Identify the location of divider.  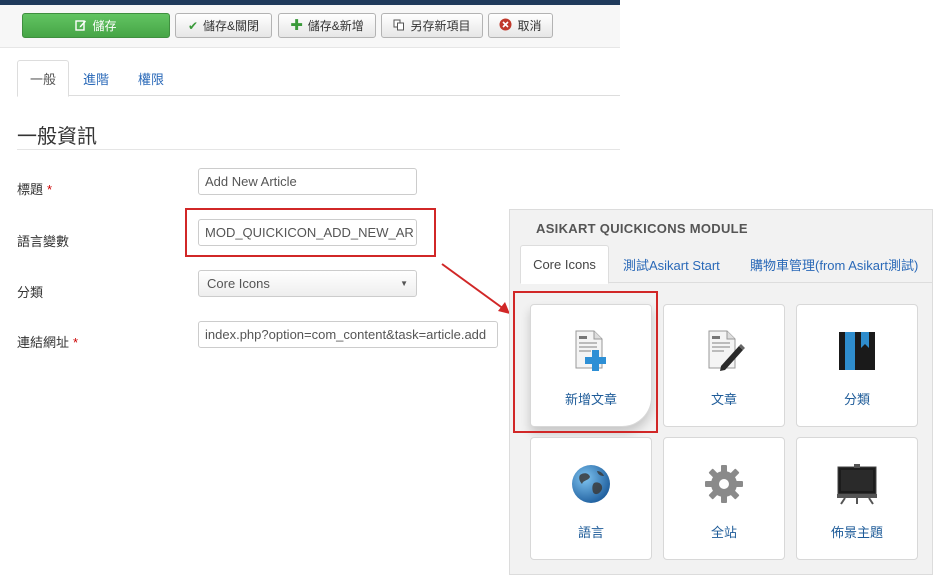
(318, 149).